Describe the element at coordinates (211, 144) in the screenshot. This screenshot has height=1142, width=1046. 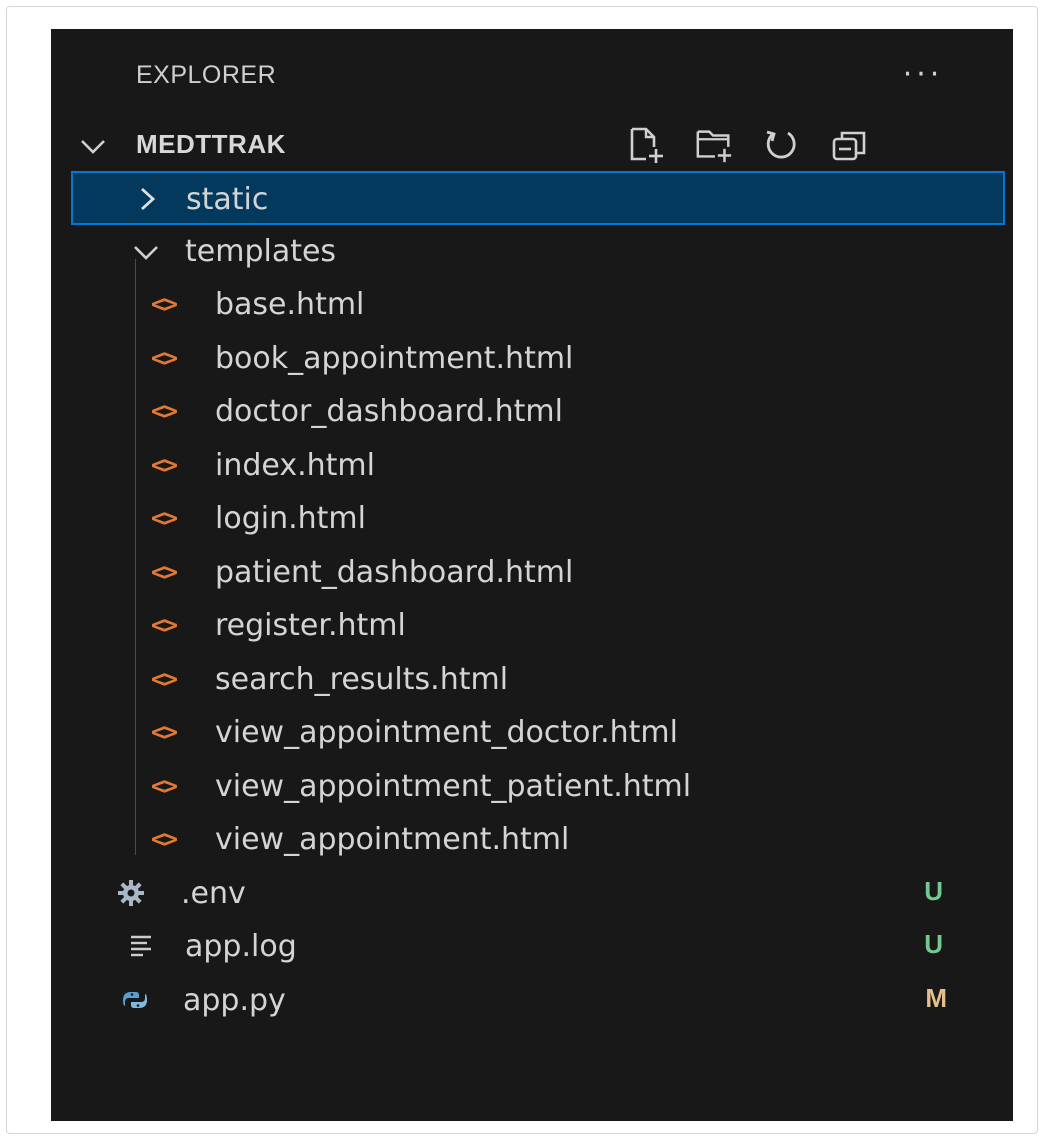
I see `workspace-root-label: MEDTTRAK` at that location.